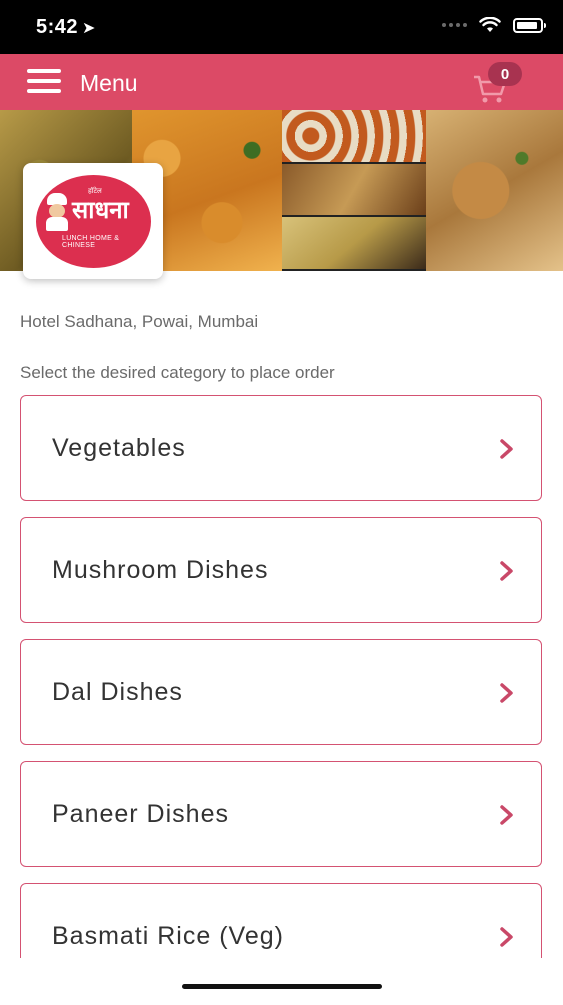 The width and height of the screenshot is (563, 1005). I want to click on logo-emblem: हॉटेल साधना LUNCH HOME & CHINESE, so click(93, 221).